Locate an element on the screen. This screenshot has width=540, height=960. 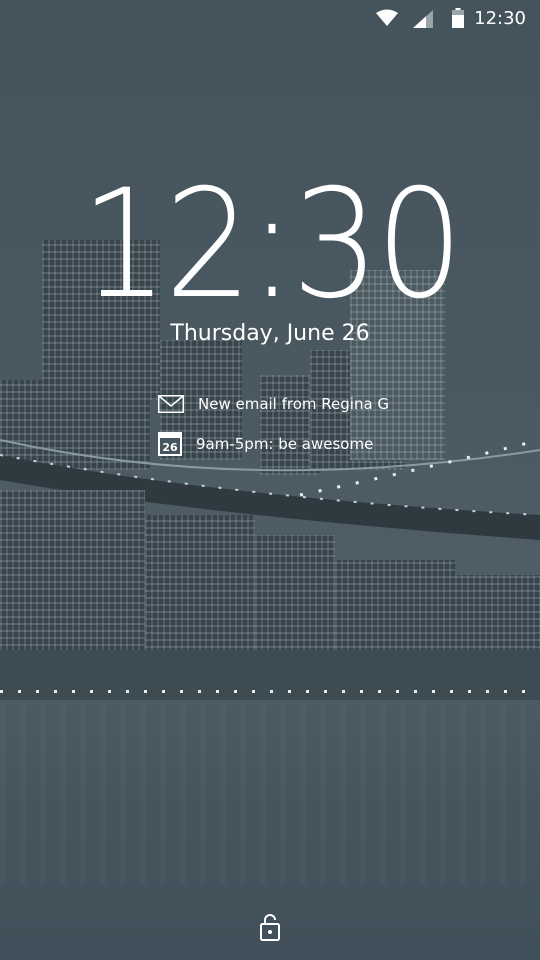
clock-time: 12:30 is located at coordinates (271, 245).